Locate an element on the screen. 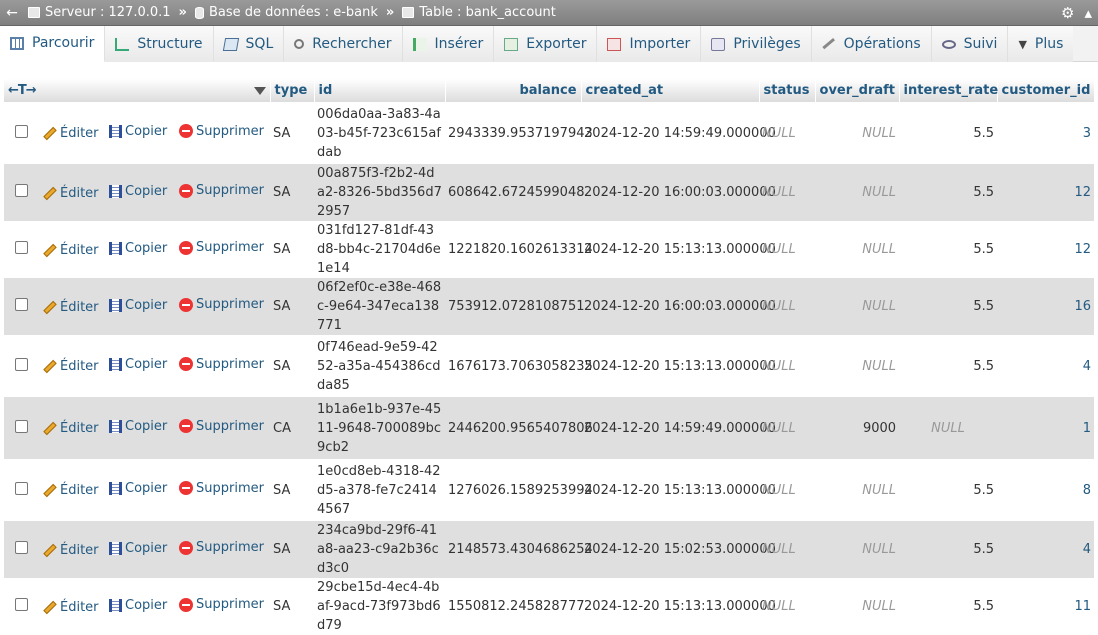 This screenshot has height=635, width=1098. collapse-icon: ▴ is located at coordinates (1088, 13).